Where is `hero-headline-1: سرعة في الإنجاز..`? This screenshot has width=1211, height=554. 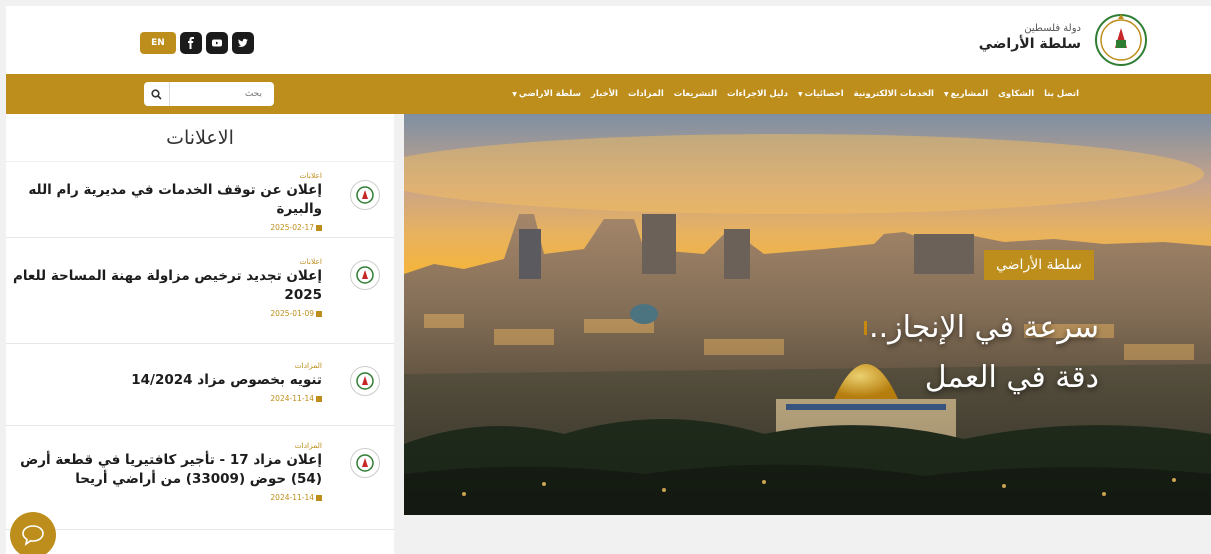 hero-headline-1: سرعة في الإنجاز.. is located at coordinates (984, 327).